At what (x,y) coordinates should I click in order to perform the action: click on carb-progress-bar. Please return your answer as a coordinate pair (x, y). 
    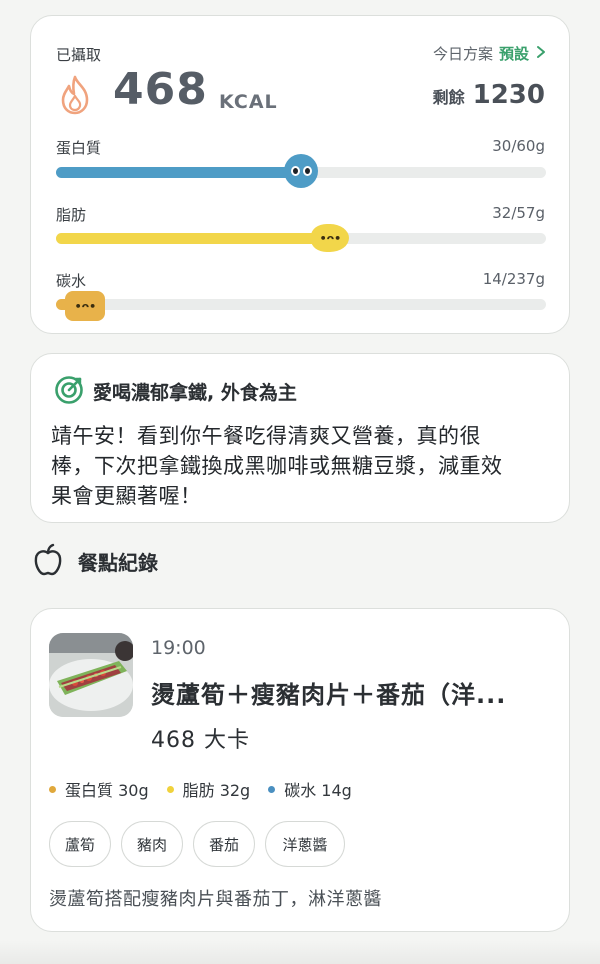
    Looking at the image, I should click on (301, 304).